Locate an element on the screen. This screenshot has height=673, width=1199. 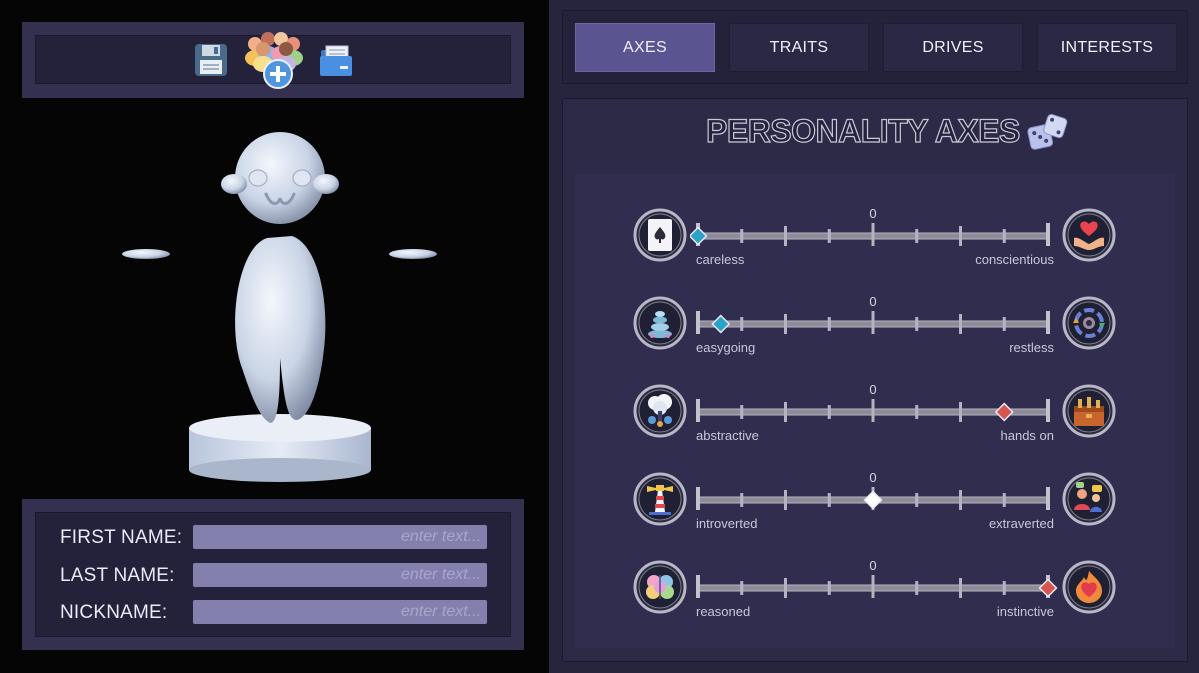
tab-axes: AXES is located at coordinates (645, 47).